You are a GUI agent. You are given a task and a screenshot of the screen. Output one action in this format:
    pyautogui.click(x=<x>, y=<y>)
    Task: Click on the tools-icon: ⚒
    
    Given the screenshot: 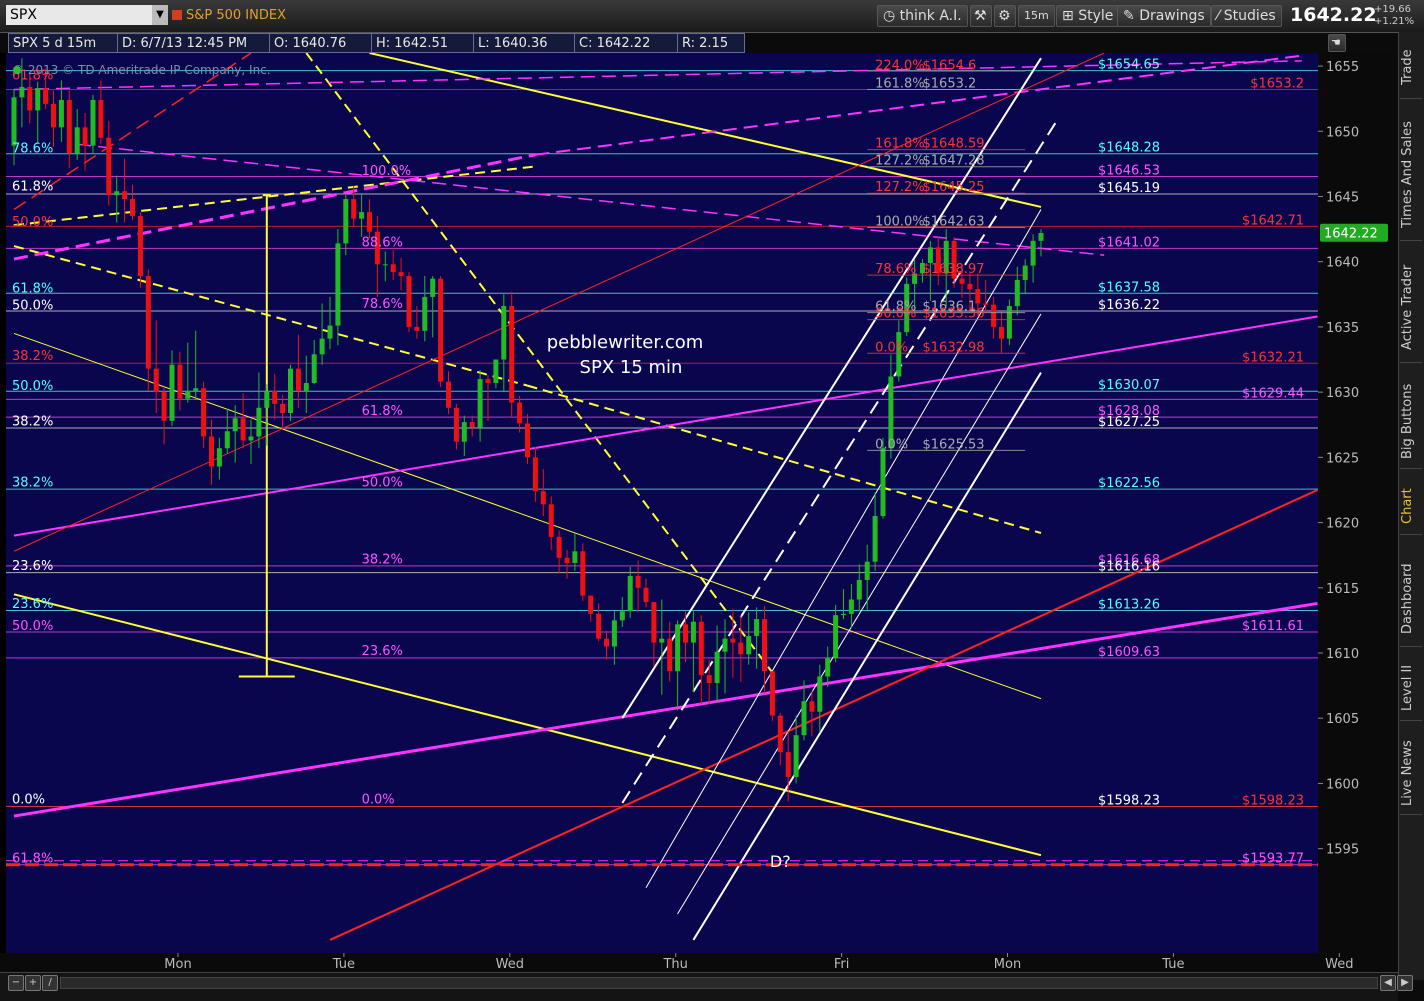 What is the action you would take?
    pyautogui.click(x=981, y=16)
    